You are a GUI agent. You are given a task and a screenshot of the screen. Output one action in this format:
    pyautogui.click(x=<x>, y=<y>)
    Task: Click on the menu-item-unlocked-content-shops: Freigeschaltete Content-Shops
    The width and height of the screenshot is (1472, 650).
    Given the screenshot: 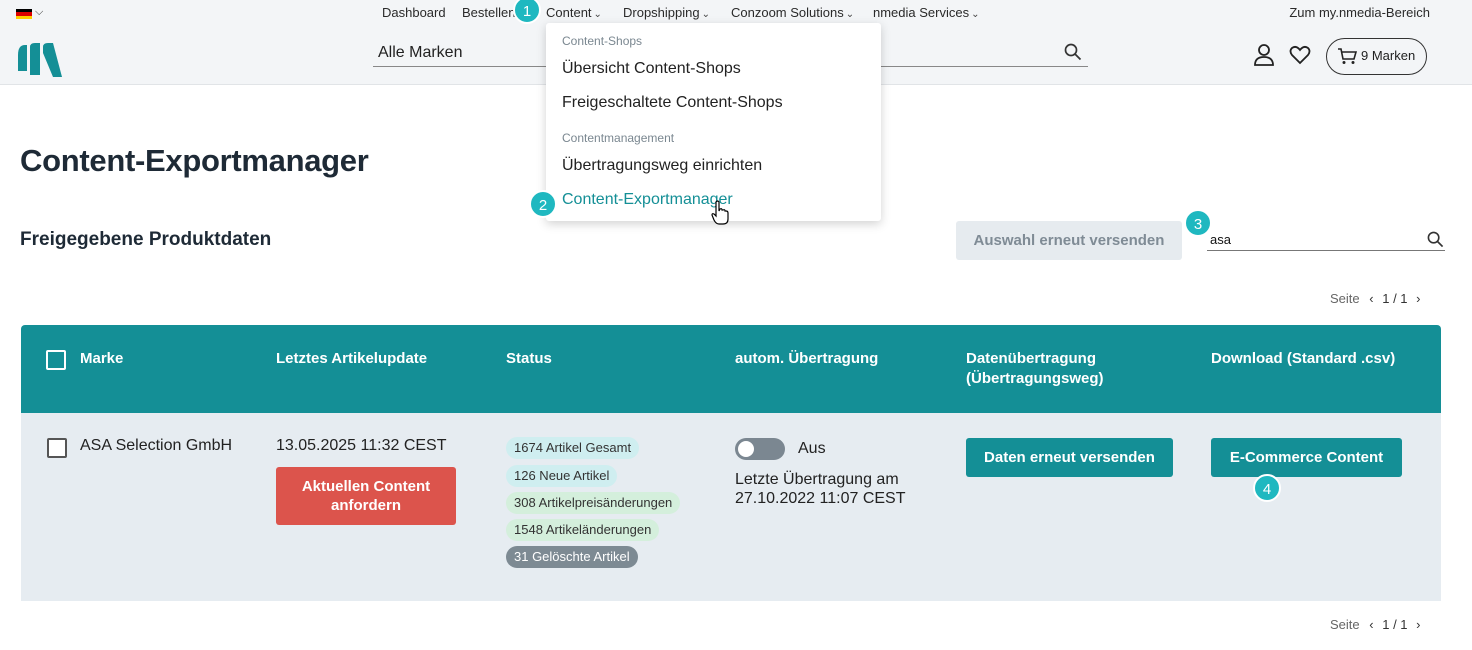 What is the action you would take?
    pyautogui.click(x=672, y=103)
    